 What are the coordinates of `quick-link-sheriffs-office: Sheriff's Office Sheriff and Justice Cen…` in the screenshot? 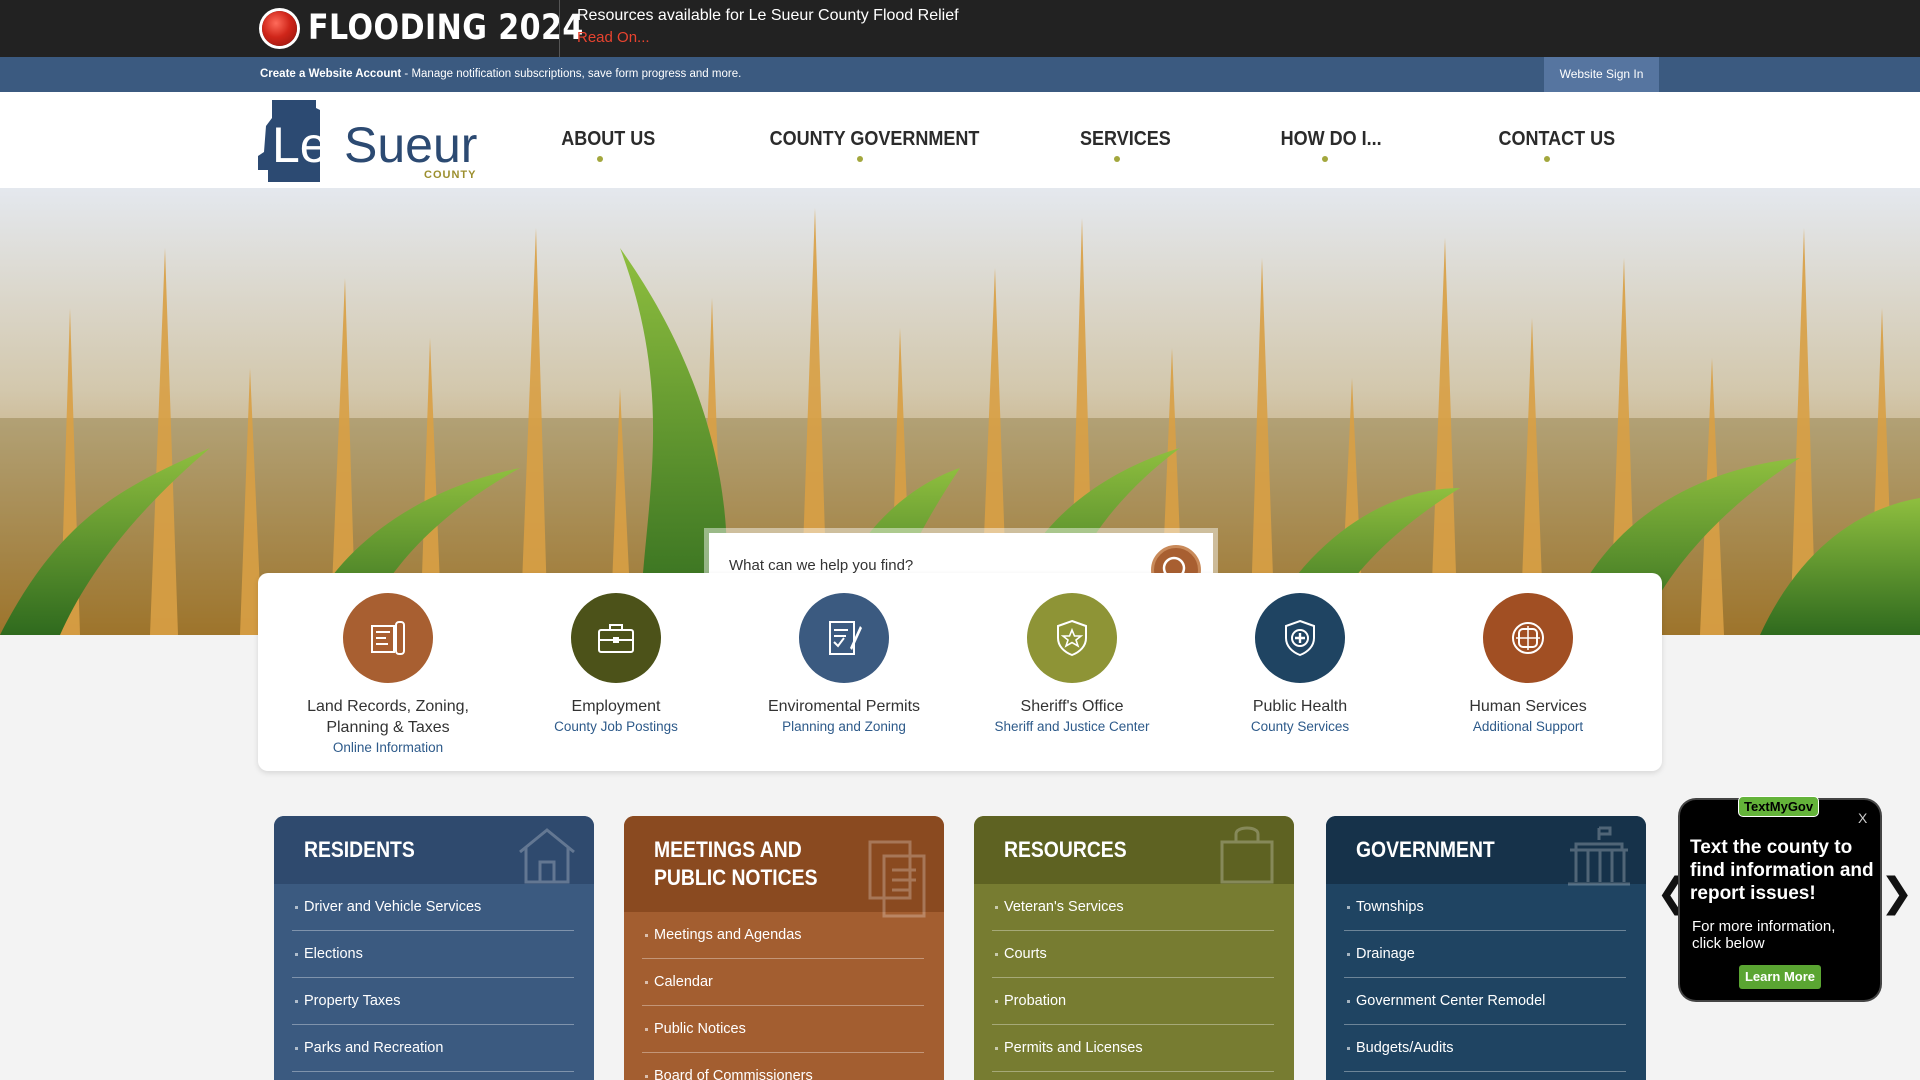 It's located at (1072, 663).